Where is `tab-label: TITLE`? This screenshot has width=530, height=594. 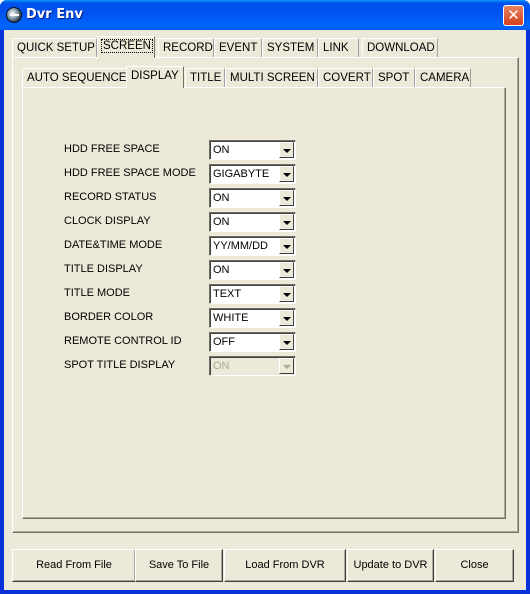 tab-label: TITLE is located at coordinates (206, 78).